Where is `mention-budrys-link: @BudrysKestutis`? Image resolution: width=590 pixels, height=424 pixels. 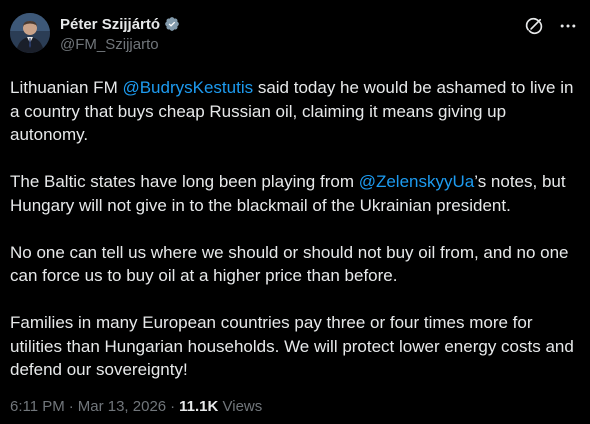 mention-budrys-link: @BudrysKestutis is located at coordinates (187, 87).